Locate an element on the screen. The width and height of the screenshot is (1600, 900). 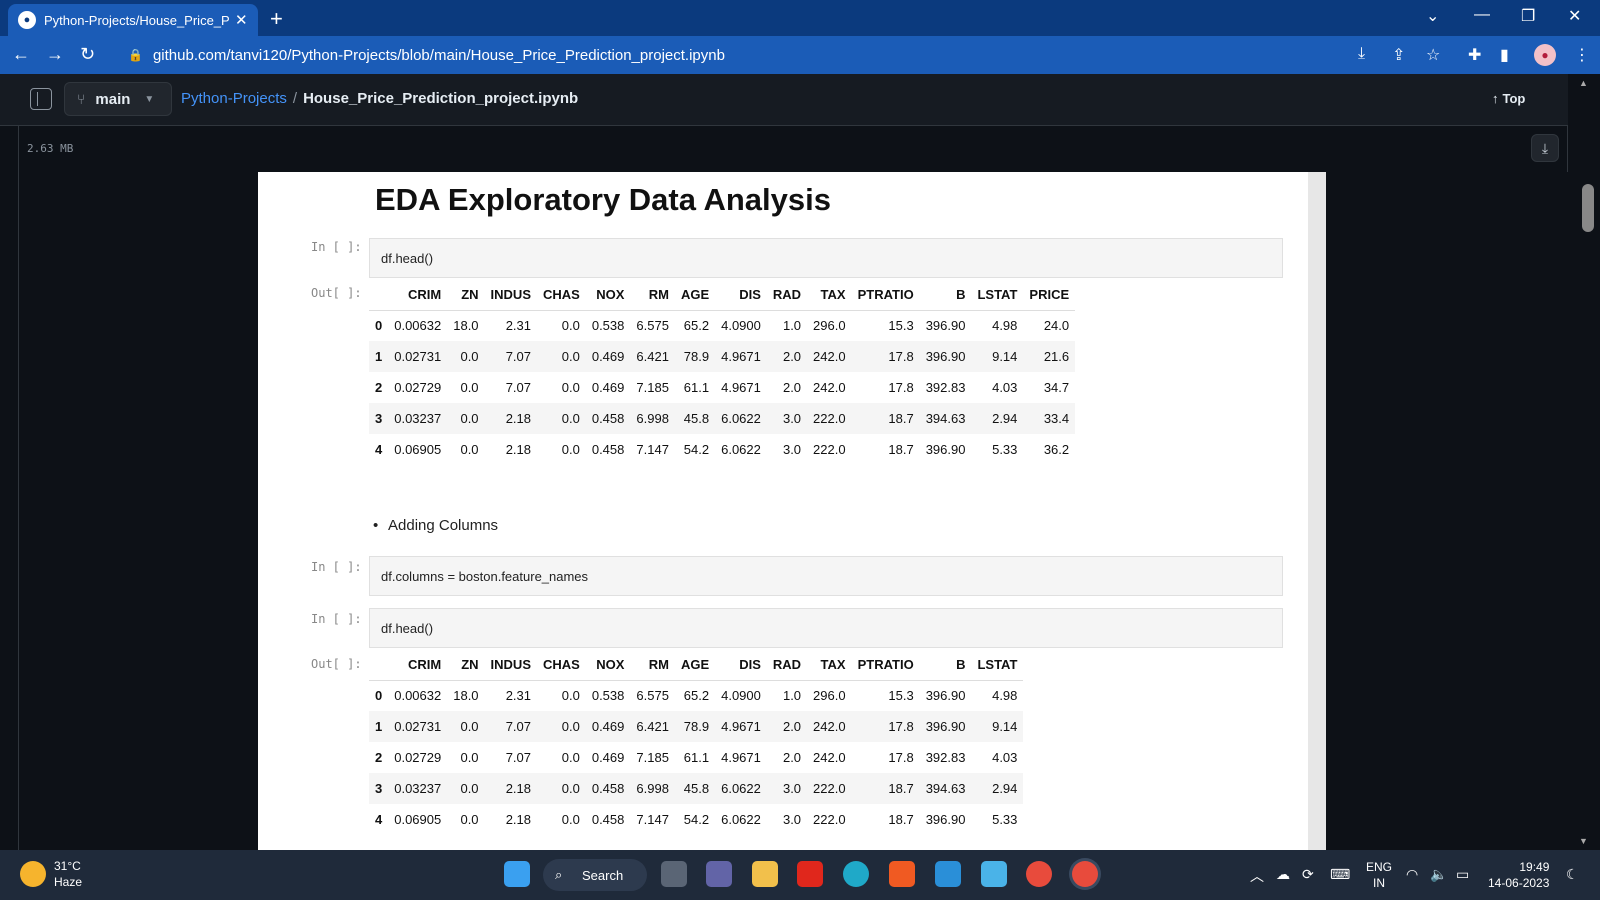
volume-icon: 🔈 is located at coordinates (1438, 874).